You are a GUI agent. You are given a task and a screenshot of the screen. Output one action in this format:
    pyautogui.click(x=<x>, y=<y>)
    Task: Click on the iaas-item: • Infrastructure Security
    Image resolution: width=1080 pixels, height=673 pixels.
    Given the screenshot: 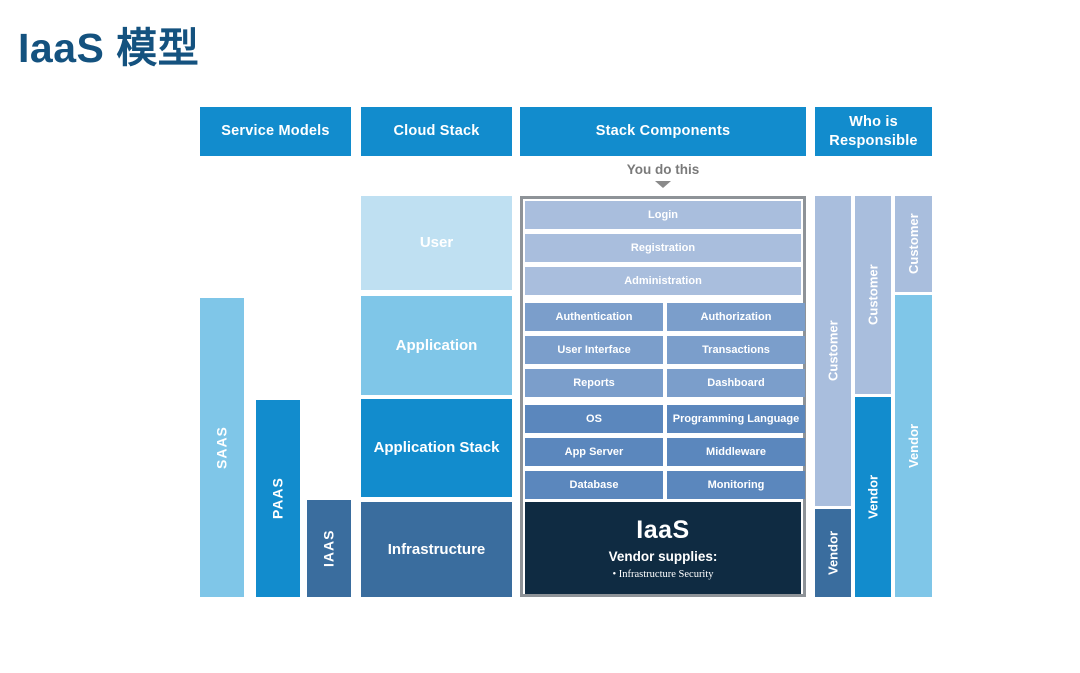 What is the action you would take?
    pyautogui.click(x=663, y=574)
    